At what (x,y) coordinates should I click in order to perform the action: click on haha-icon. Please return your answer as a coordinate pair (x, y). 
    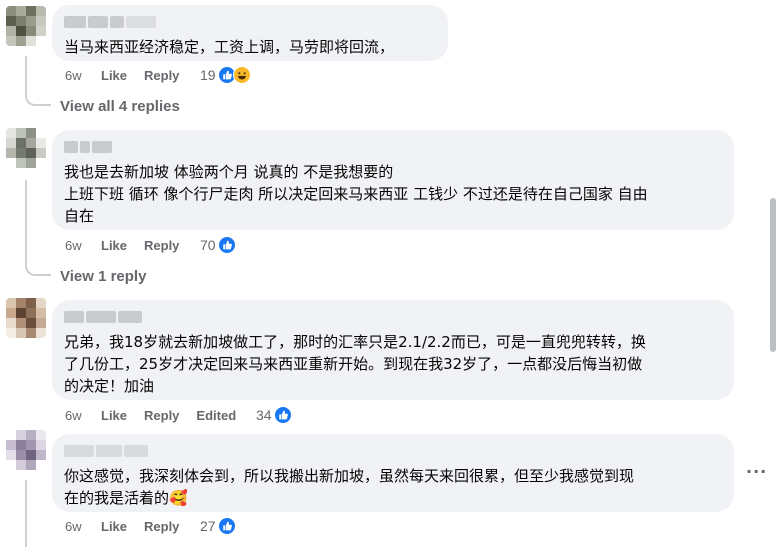
    Looking at the image, I should click on (241, 75).